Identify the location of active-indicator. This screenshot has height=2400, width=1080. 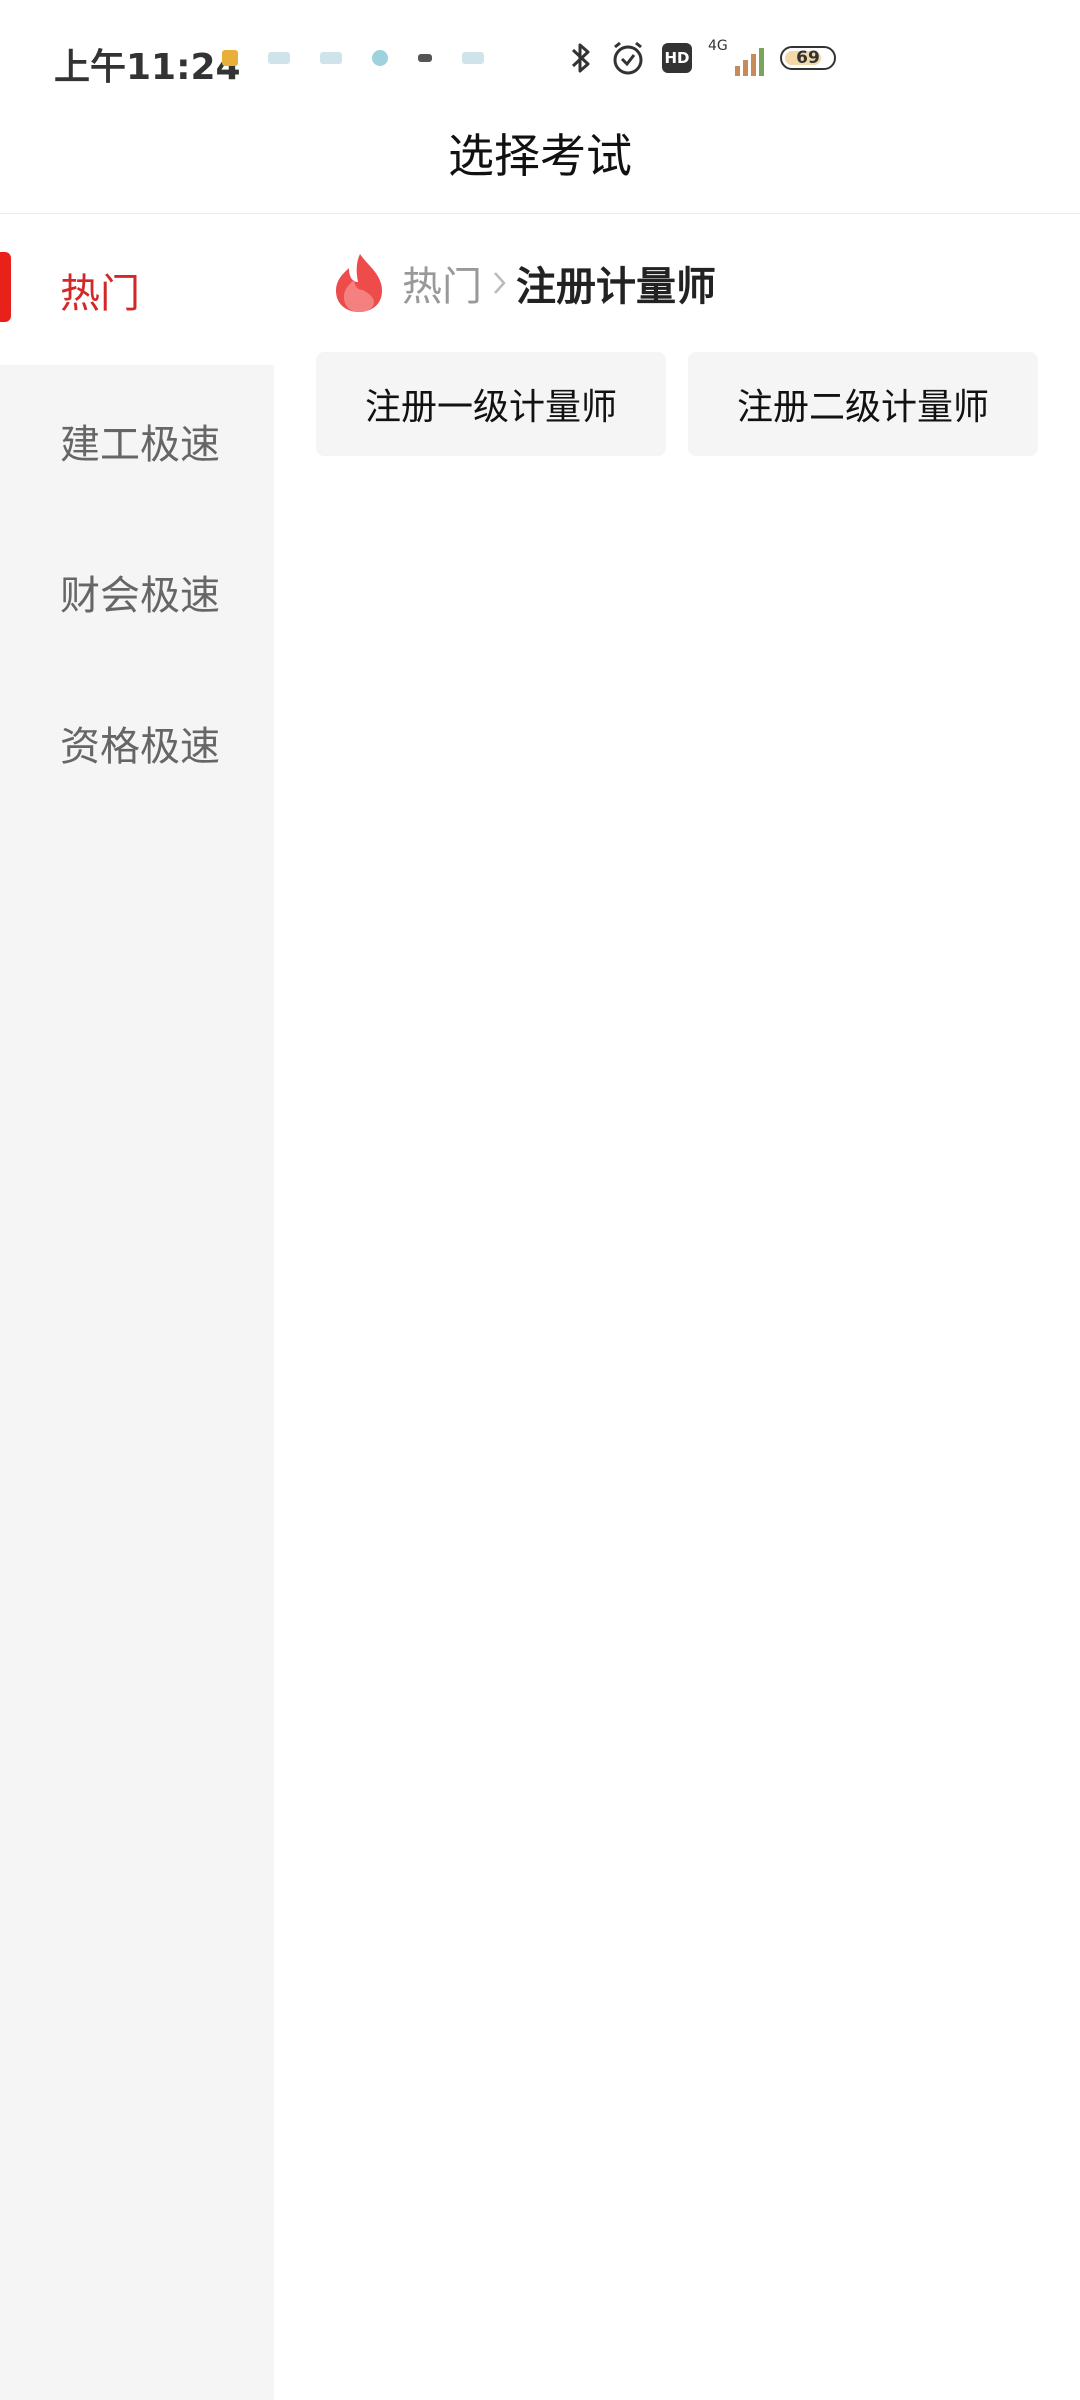
(5, 287).